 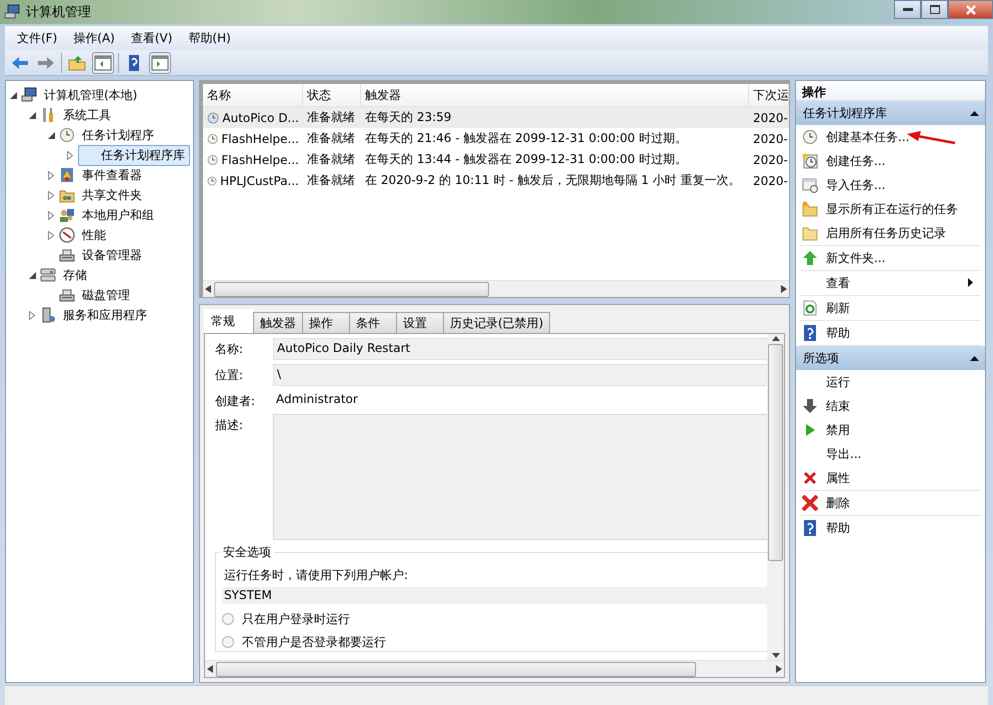 What do you see at coordinates (326, 322) in the screenshot?
I see `tab: 操作` at bounding box center [326, 322].